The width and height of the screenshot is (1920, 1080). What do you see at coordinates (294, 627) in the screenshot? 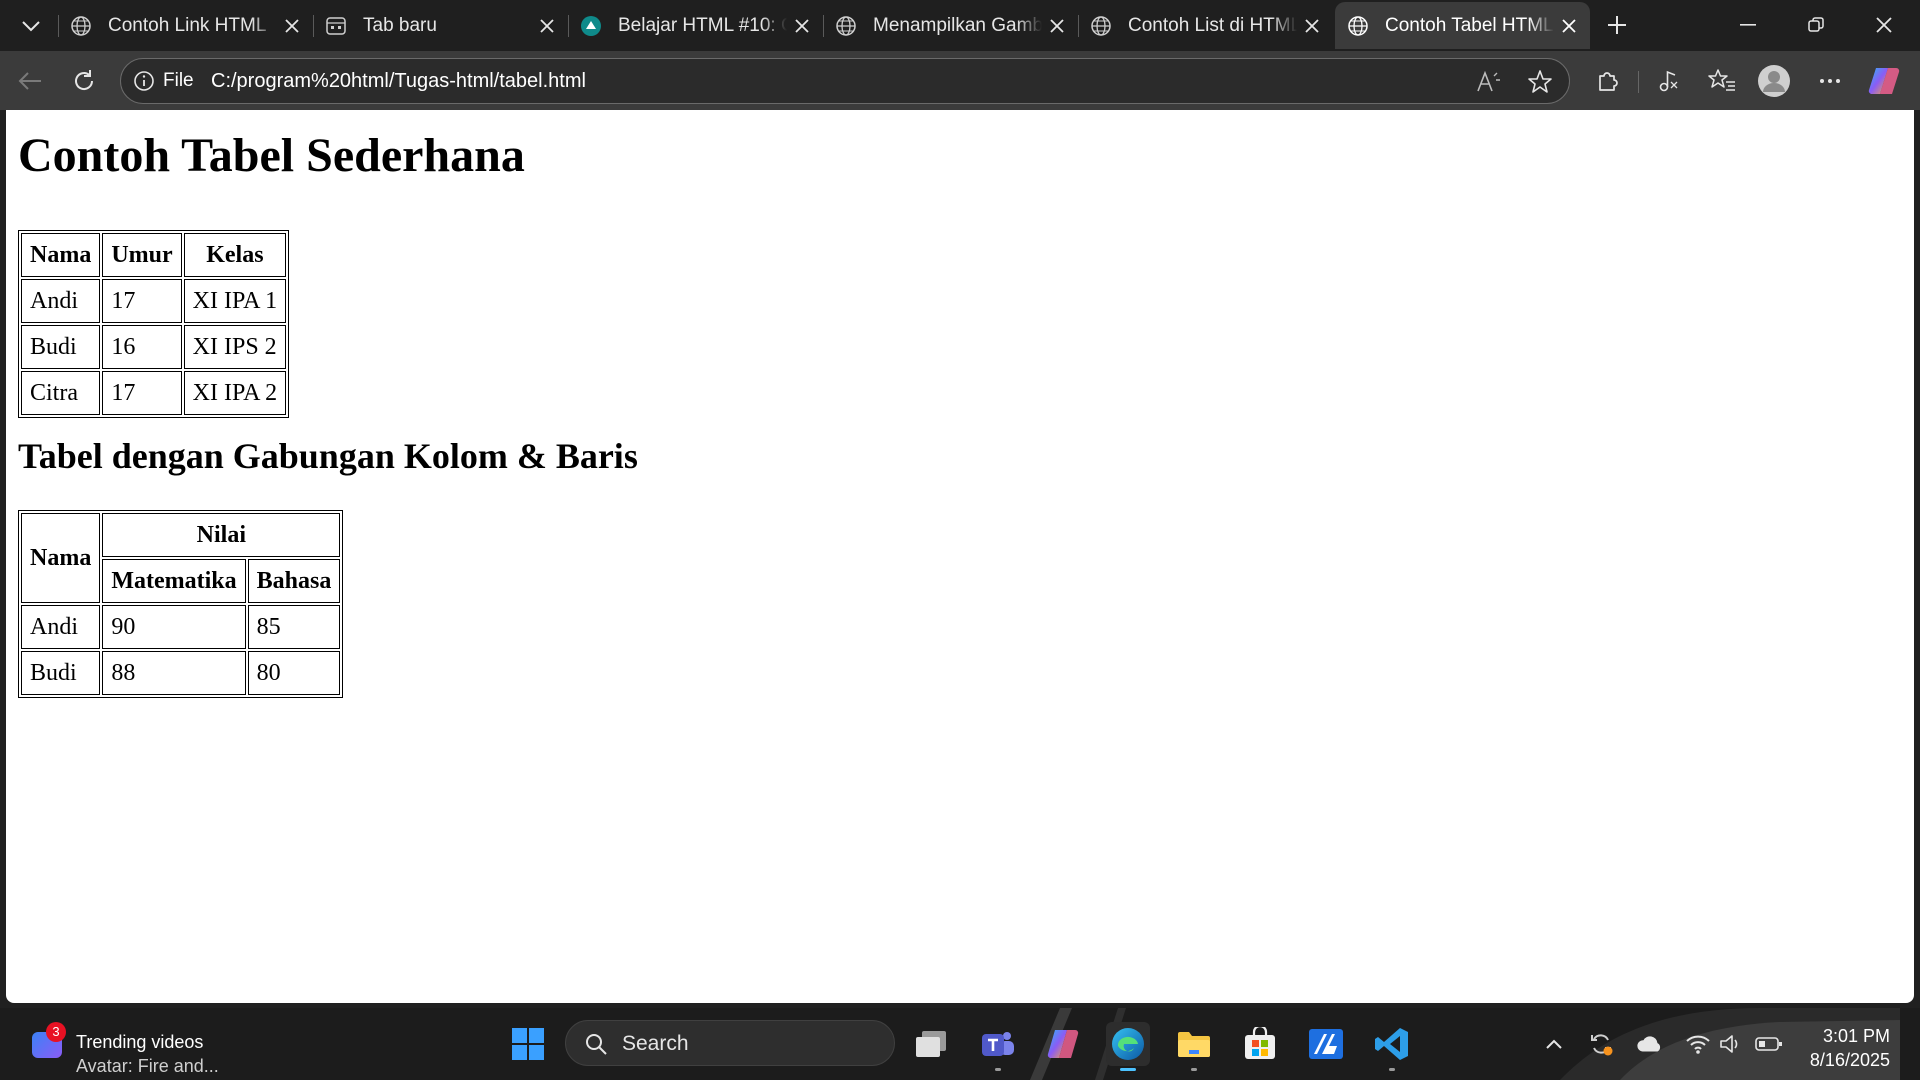
I see `table-cell: 85` at bounding box center [294, 627].